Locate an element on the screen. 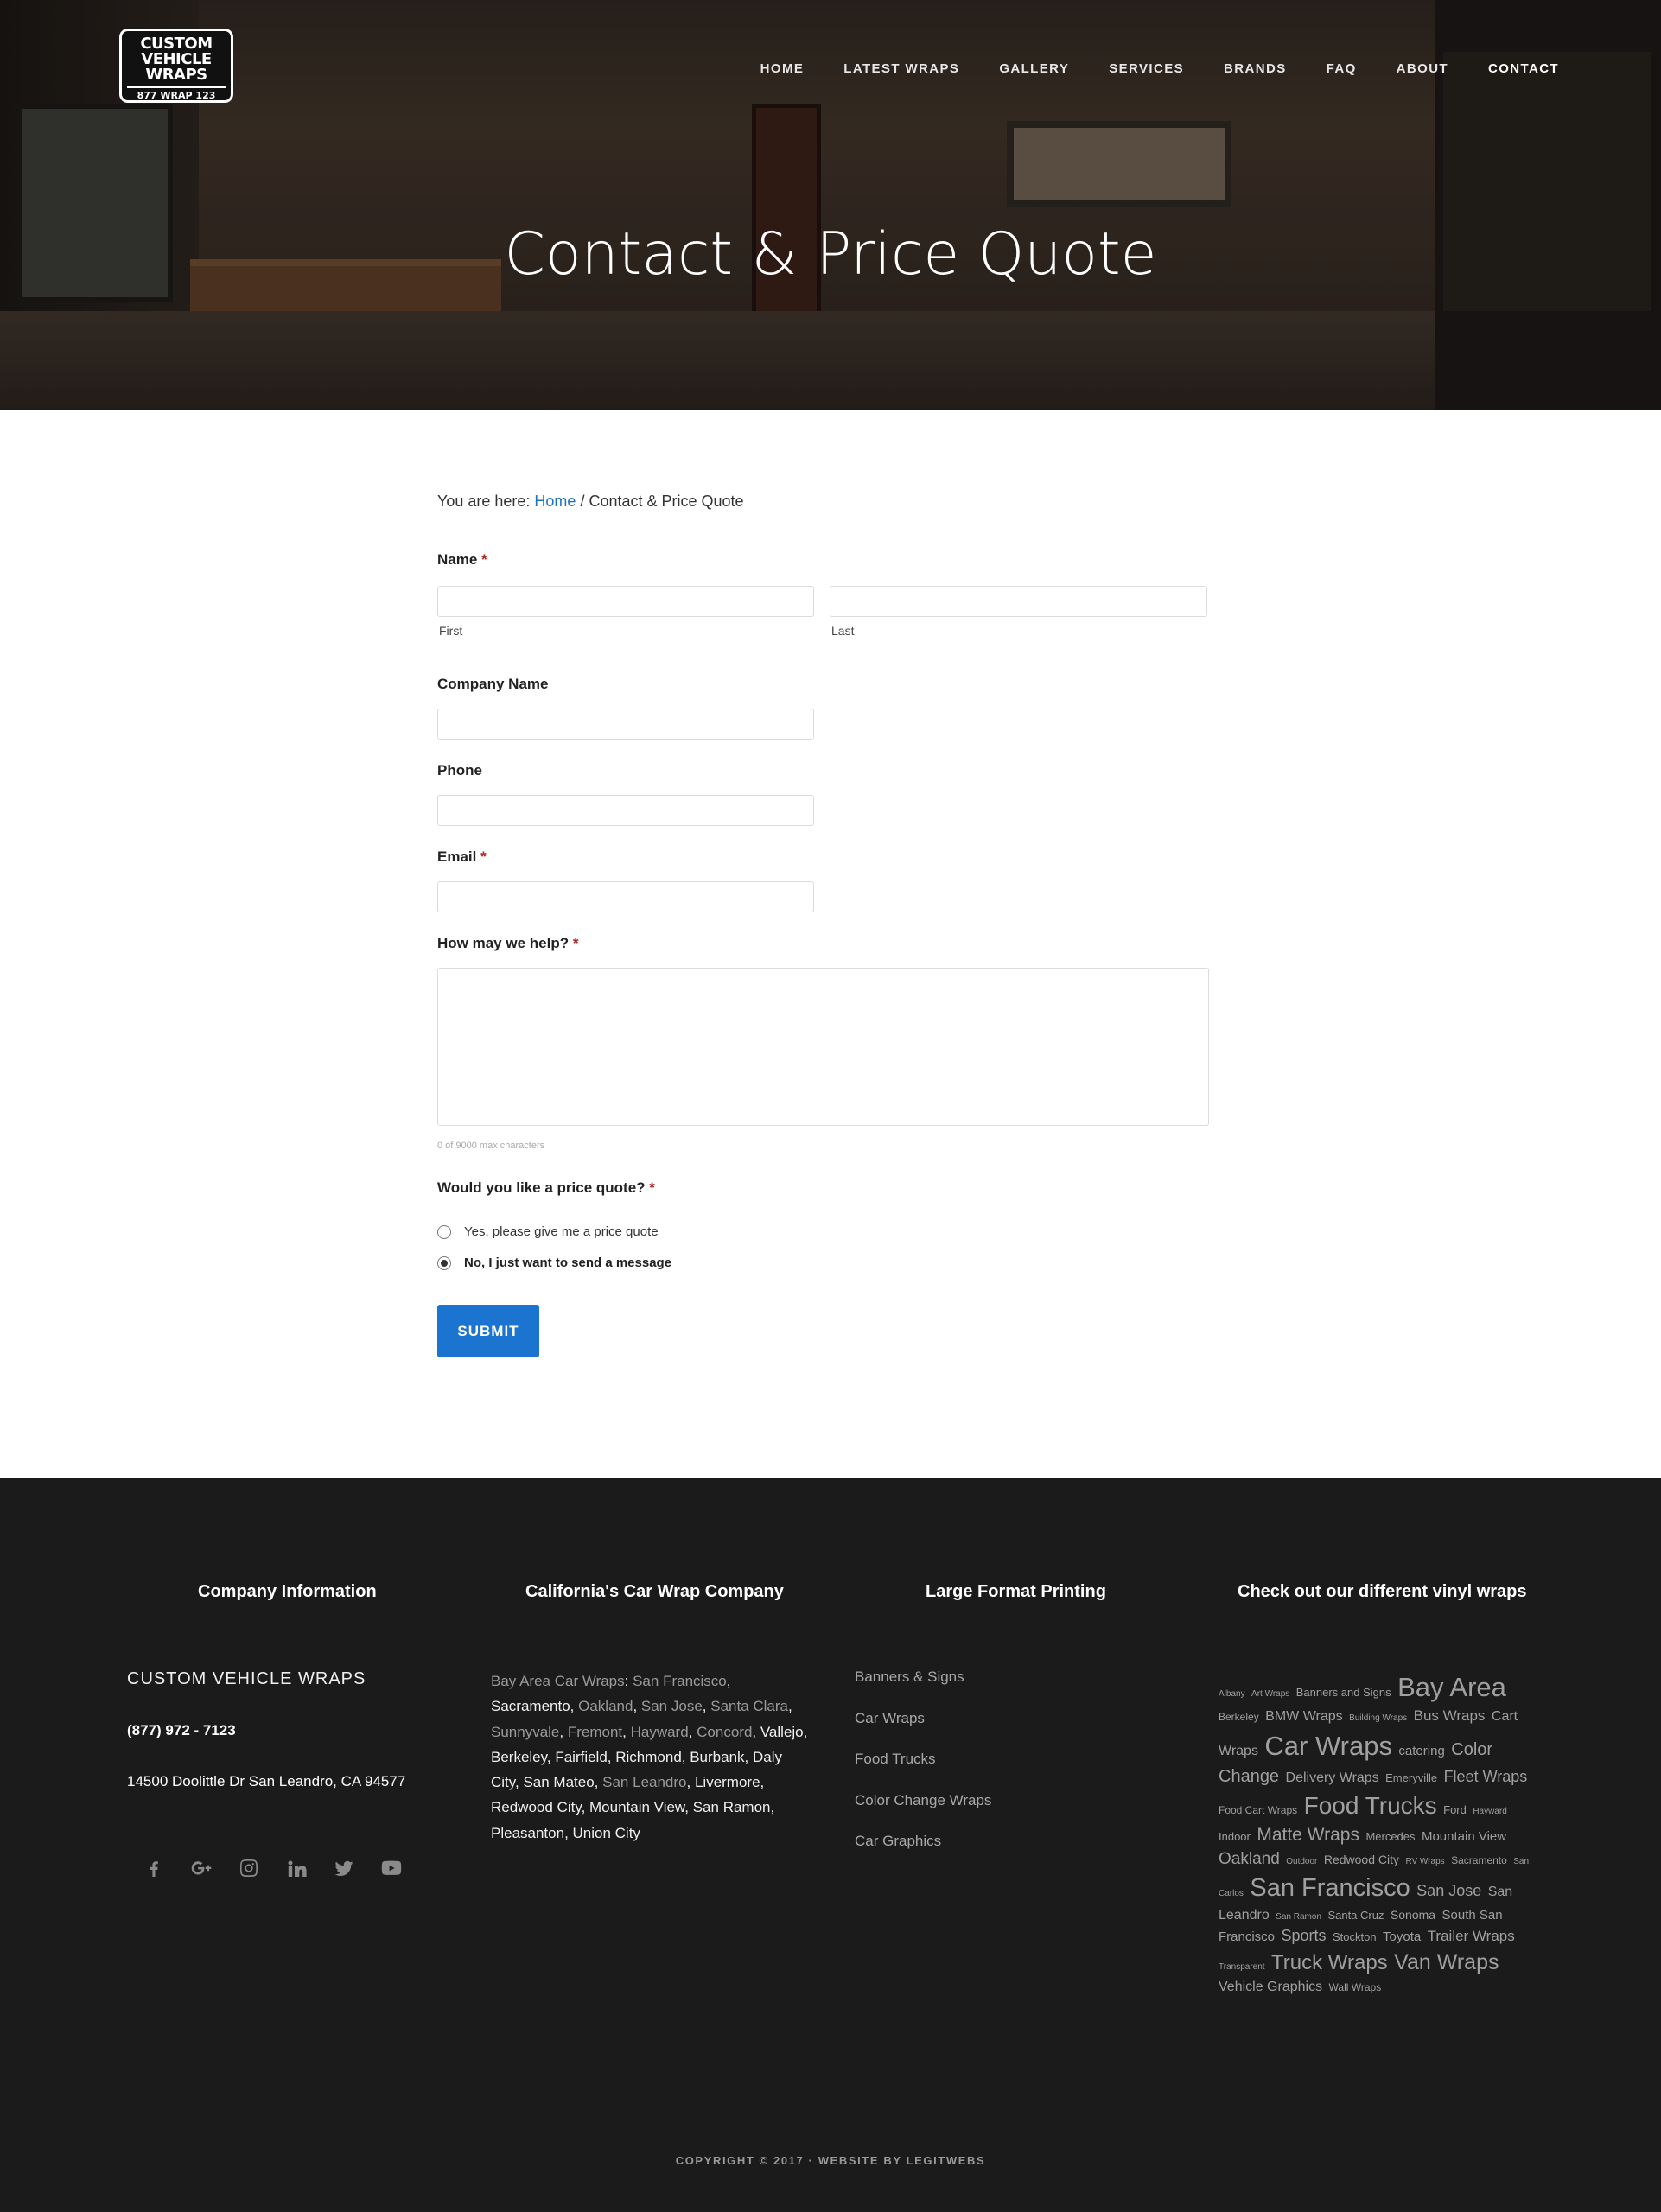 The image size is (1661, 2212). required-mark: * is located at coordinates (484, 857).